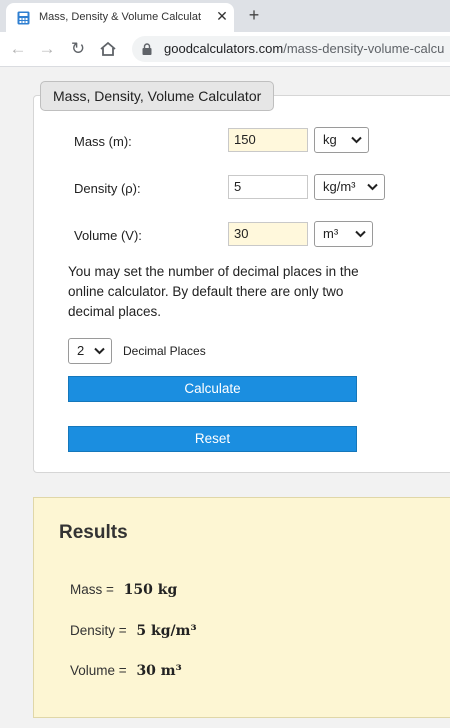  I want to click on result-mass: Mass = 150 kg, so click(123, 590).